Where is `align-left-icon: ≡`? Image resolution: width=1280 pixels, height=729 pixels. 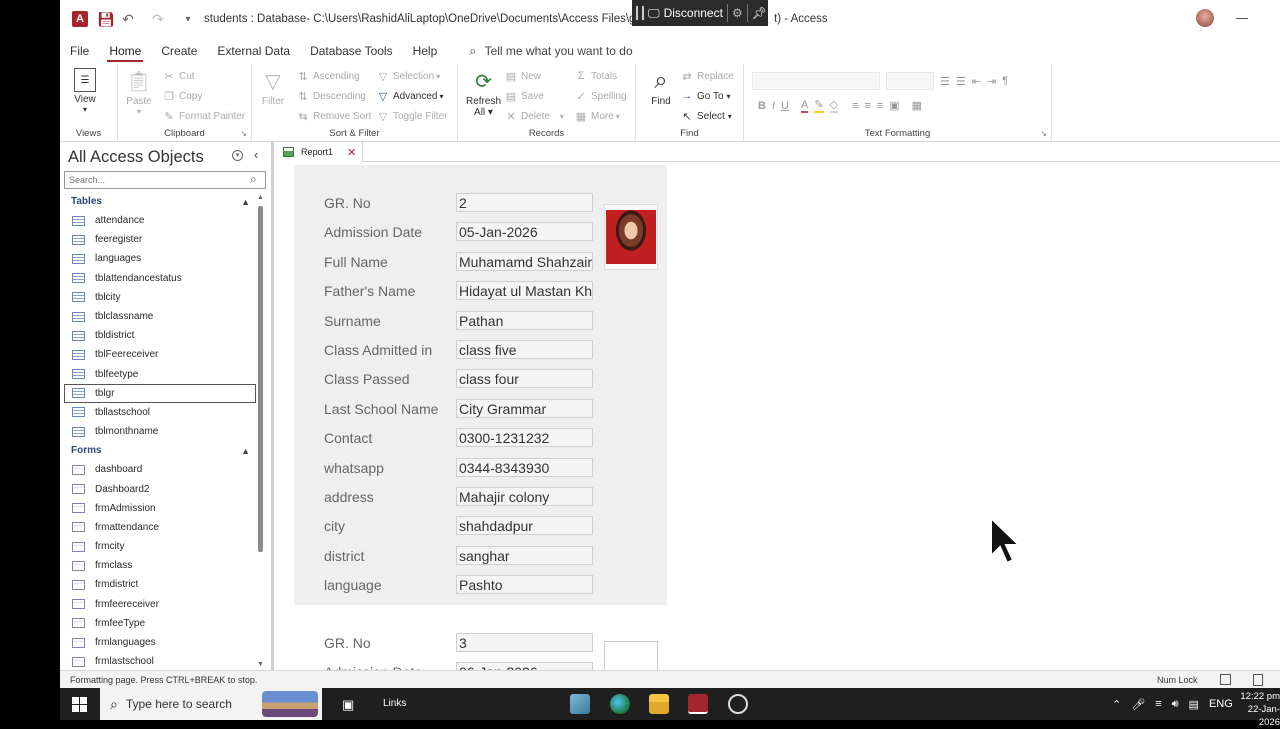
align-left-icon: ≡ is located at coordinates (855, 106).